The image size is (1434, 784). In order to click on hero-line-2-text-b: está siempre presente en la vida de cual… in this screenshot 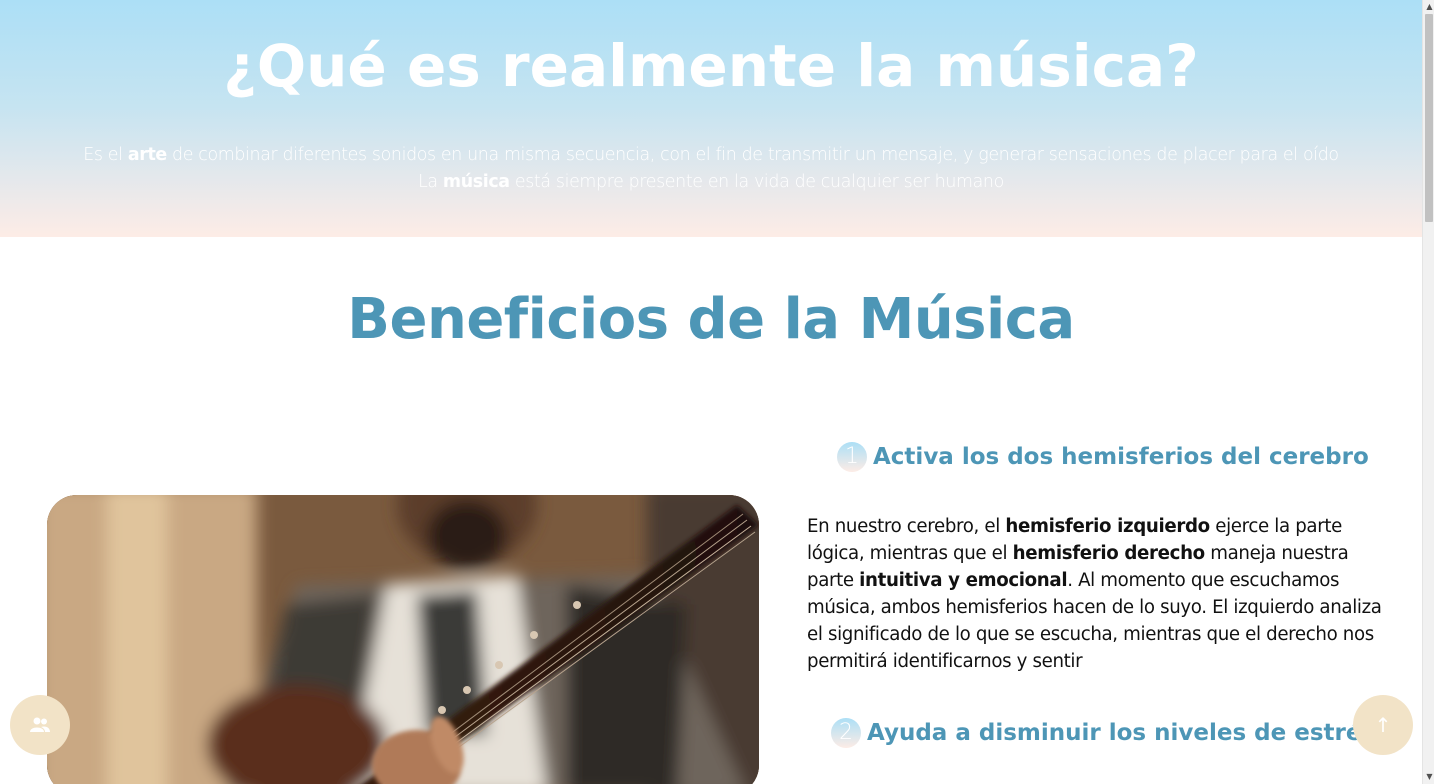, I will do `click(756, 182)`.